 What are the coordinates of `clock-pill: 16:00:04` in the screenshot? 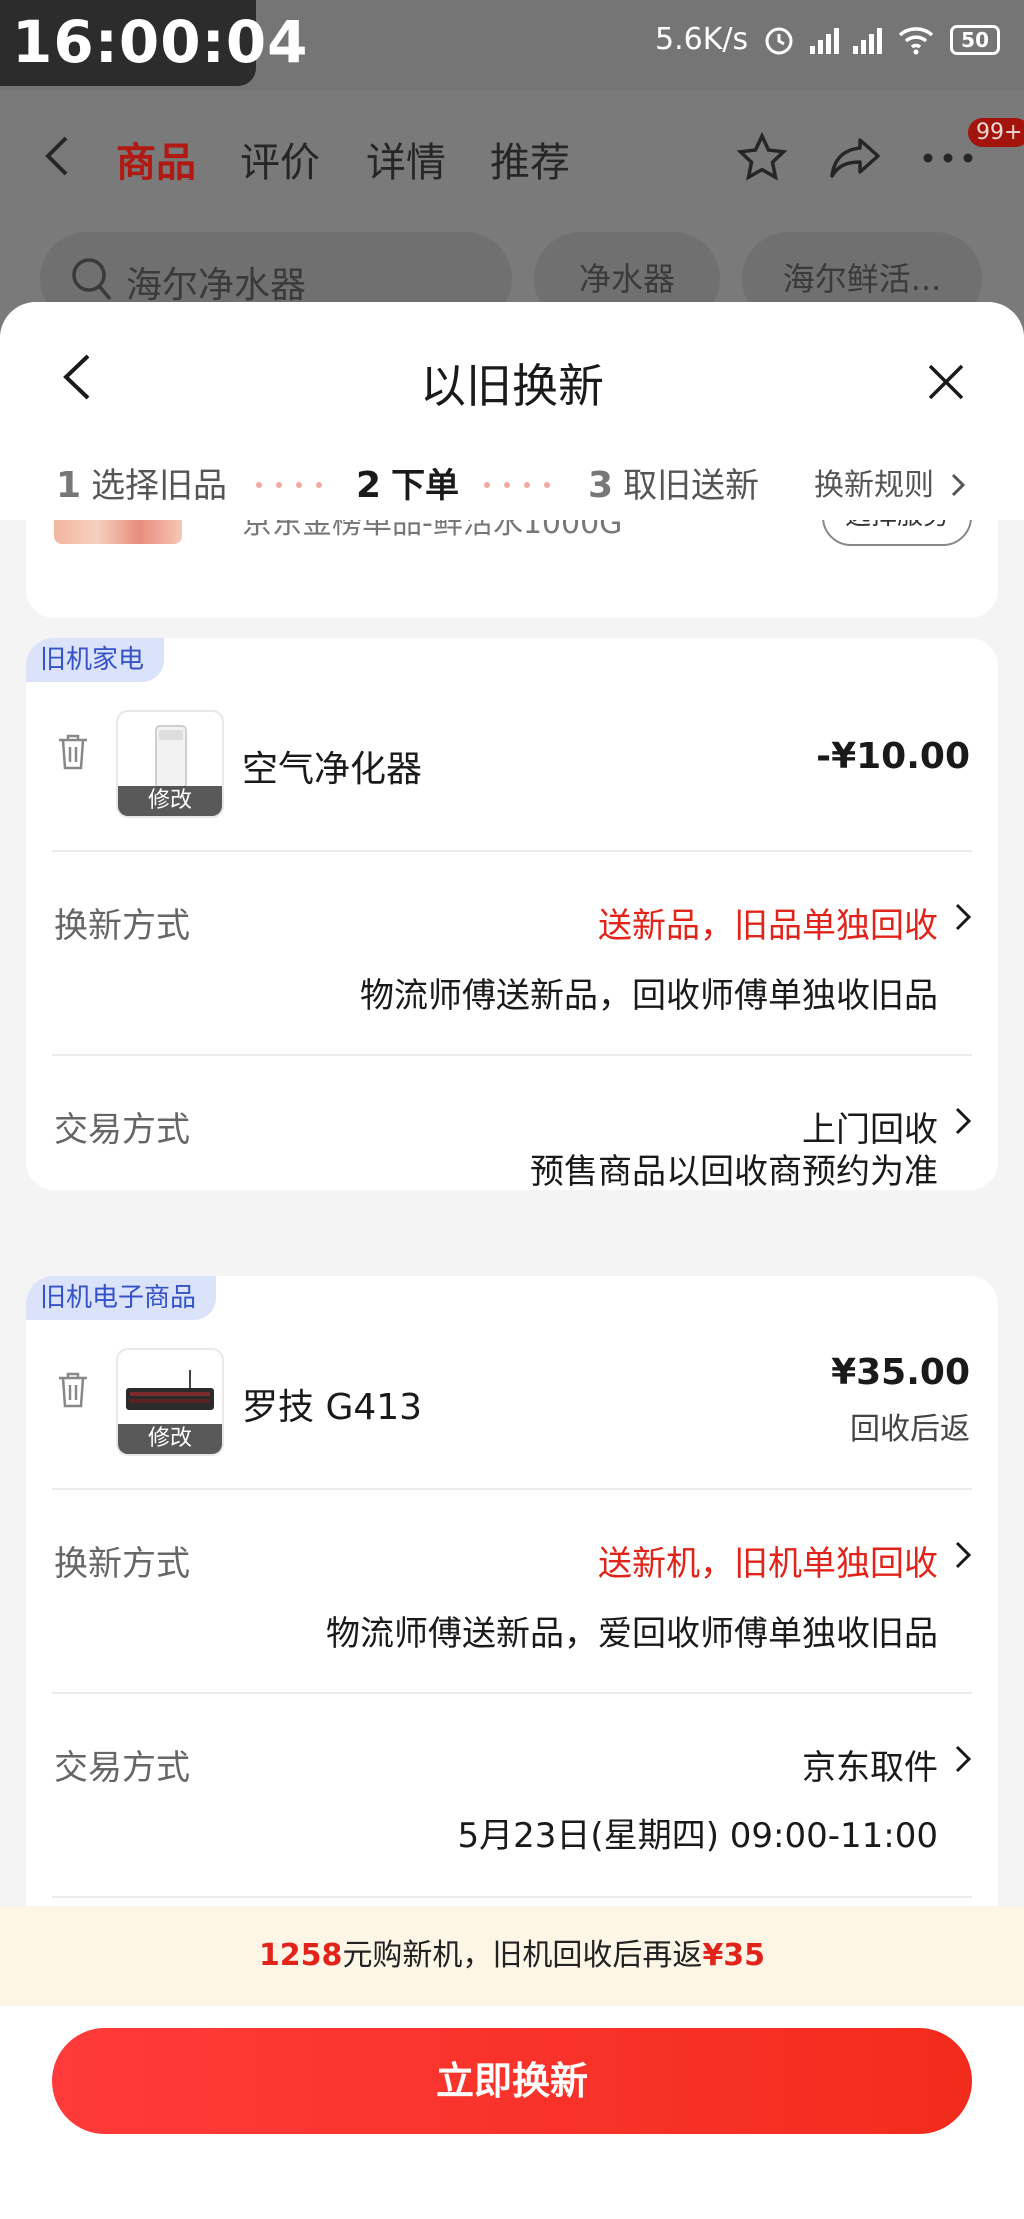 It's located at (154, 43).